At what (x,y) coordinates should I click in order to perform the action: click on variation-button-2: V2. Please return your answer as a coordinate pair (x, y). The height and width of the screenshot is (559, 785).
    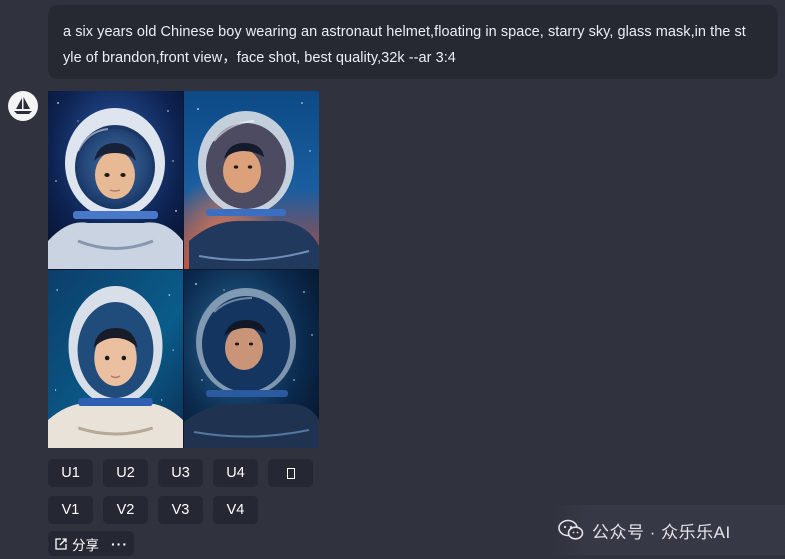
    Looking at the image, I should click on (125, 510).